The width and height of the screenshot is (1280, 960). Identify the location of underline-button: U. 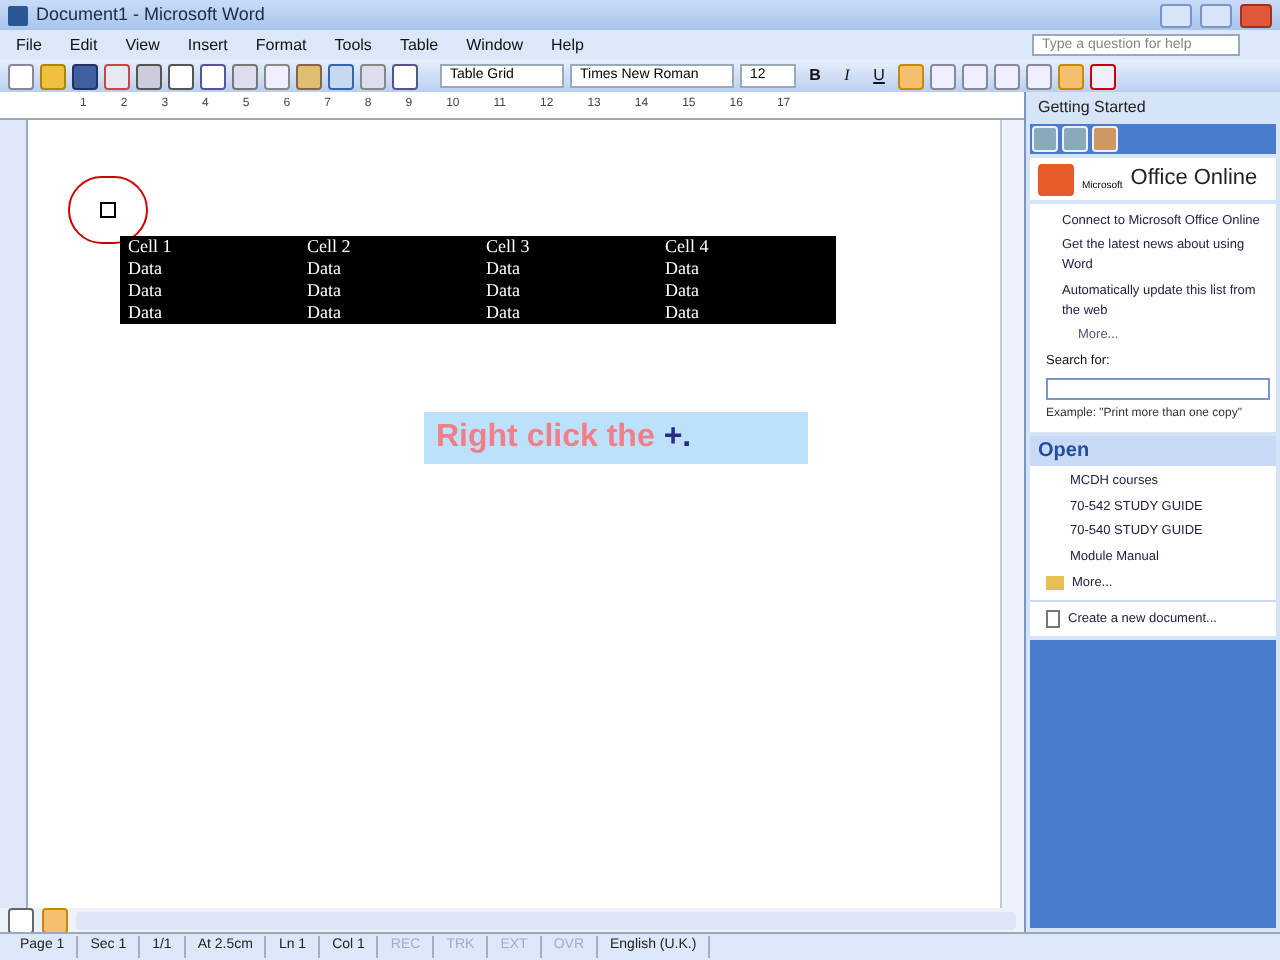
(879, 76).